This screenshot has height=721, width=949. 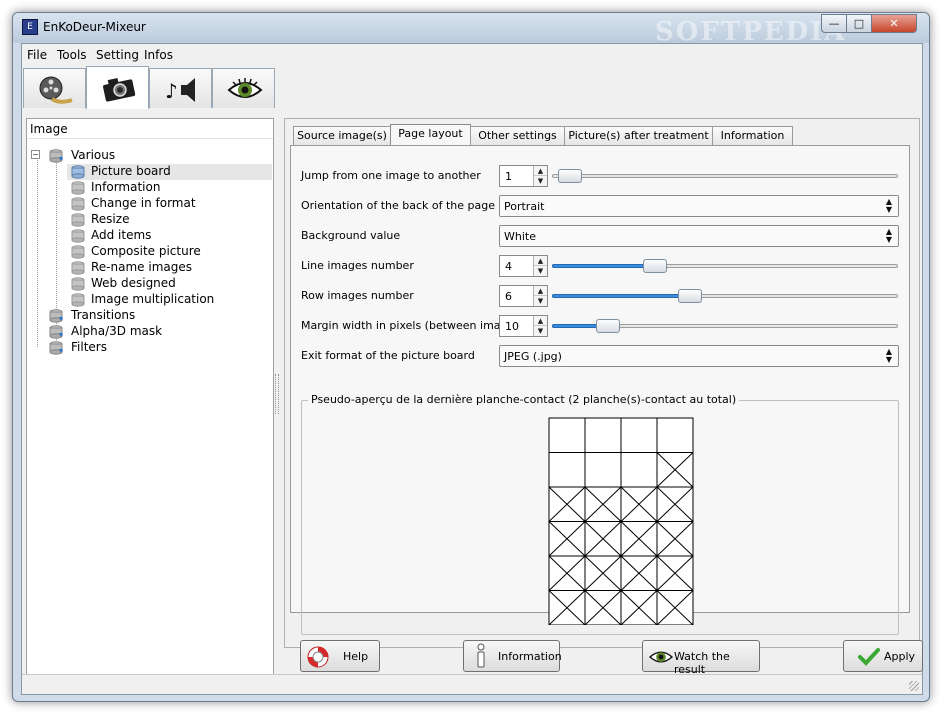 I want to click on info-icon, so click(x=481, y=655).